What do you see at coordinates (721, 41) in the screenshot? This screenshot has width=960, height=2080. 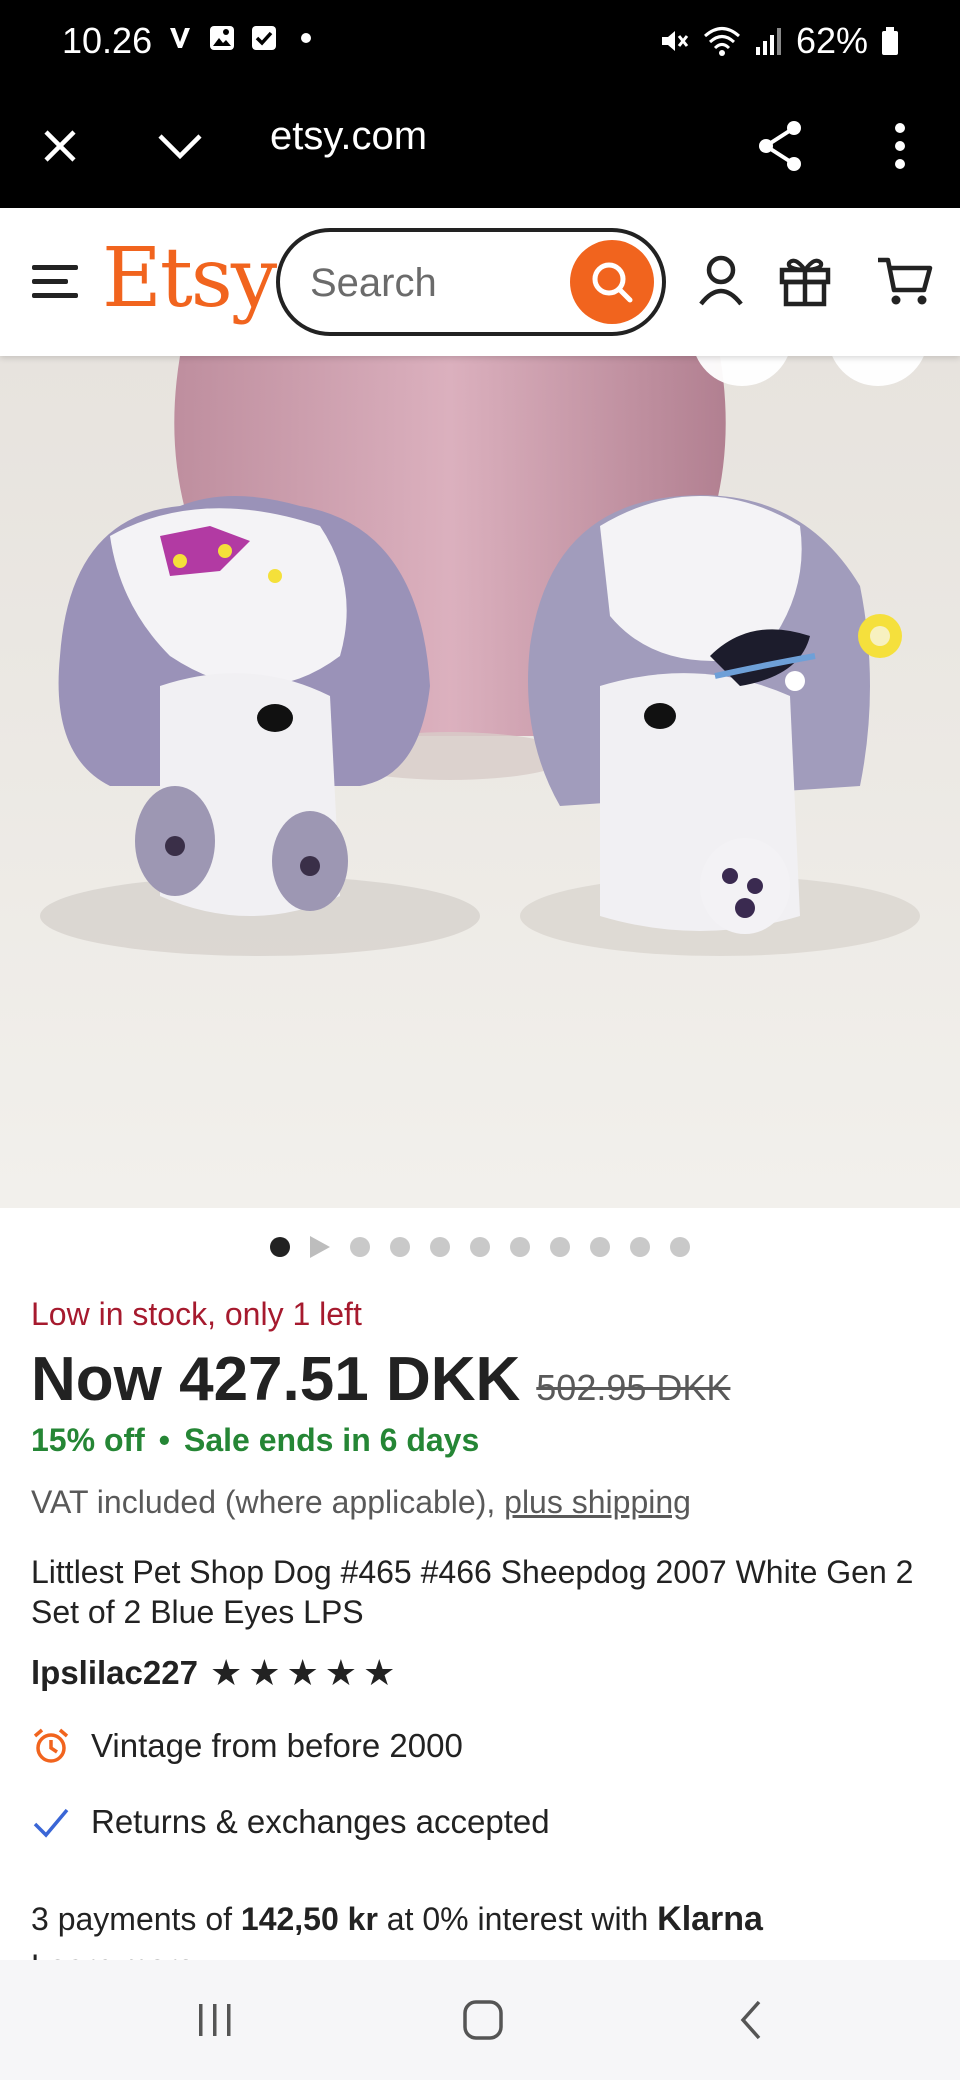 I see `wifi-icon` at bounding box center [721, 41].